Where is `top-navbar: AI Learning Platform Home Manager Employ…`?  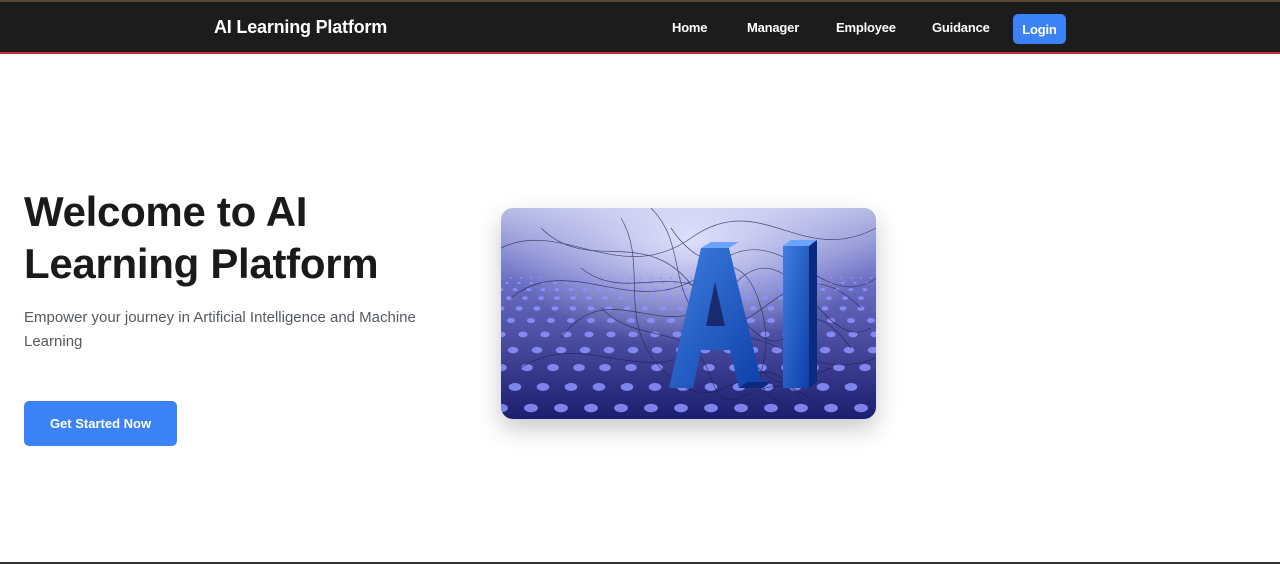 top-navbar: AI Learning Platform Home Manager Employ… is located at coordinates (640, 27).